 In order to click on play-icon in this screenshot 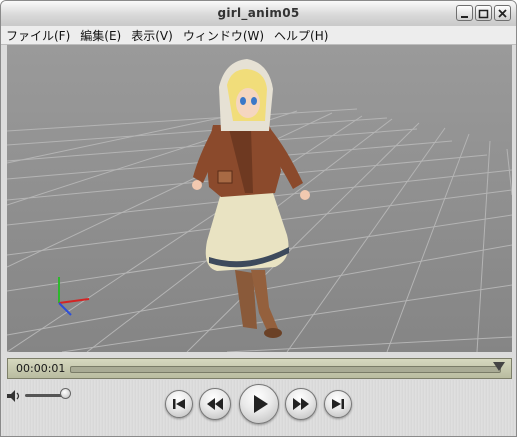, I will do `click(261, 404)`.